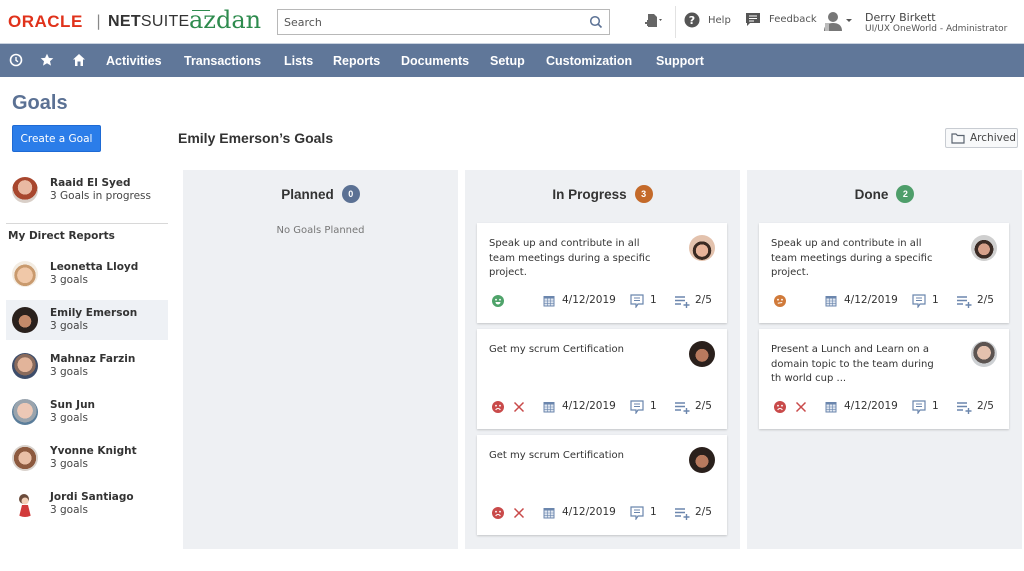  What do you see at coordinates (298, 61) in the screenshot?
I see `nav-lists: Lists` at bounding box center [298, 61].